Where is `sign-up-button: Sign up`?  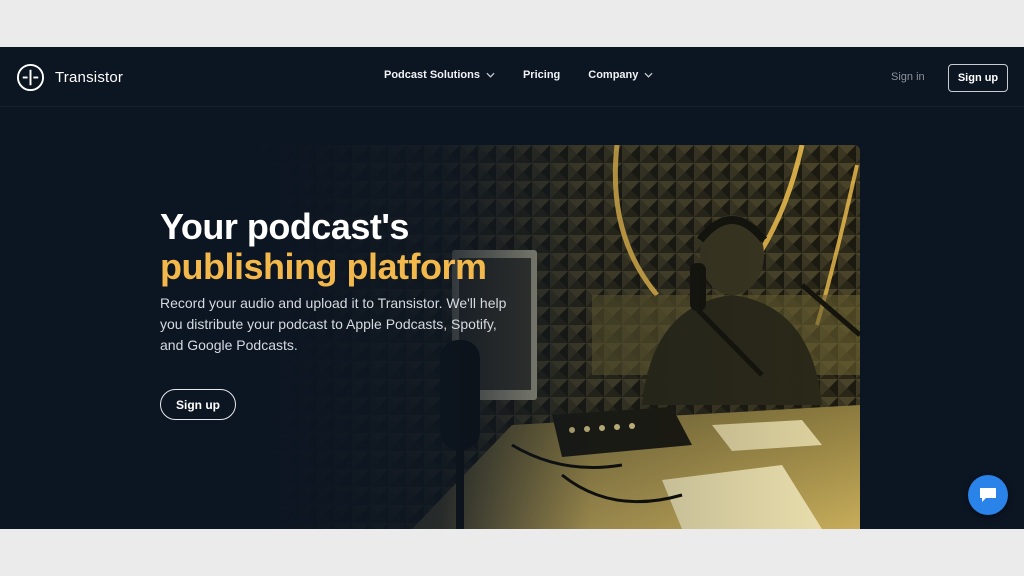 sign-up-button: Sign up is located at coordinates (978, 78).